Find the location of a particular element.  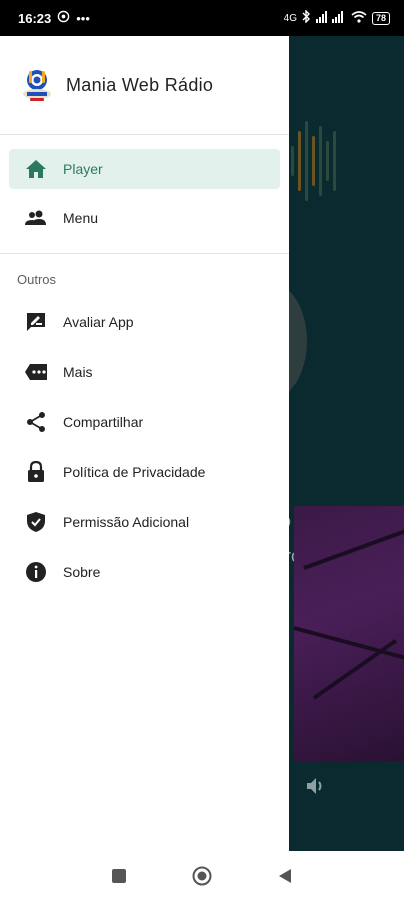

status-bar: 16:23 ••• 4G 78 is located at coordinates (202, 18).